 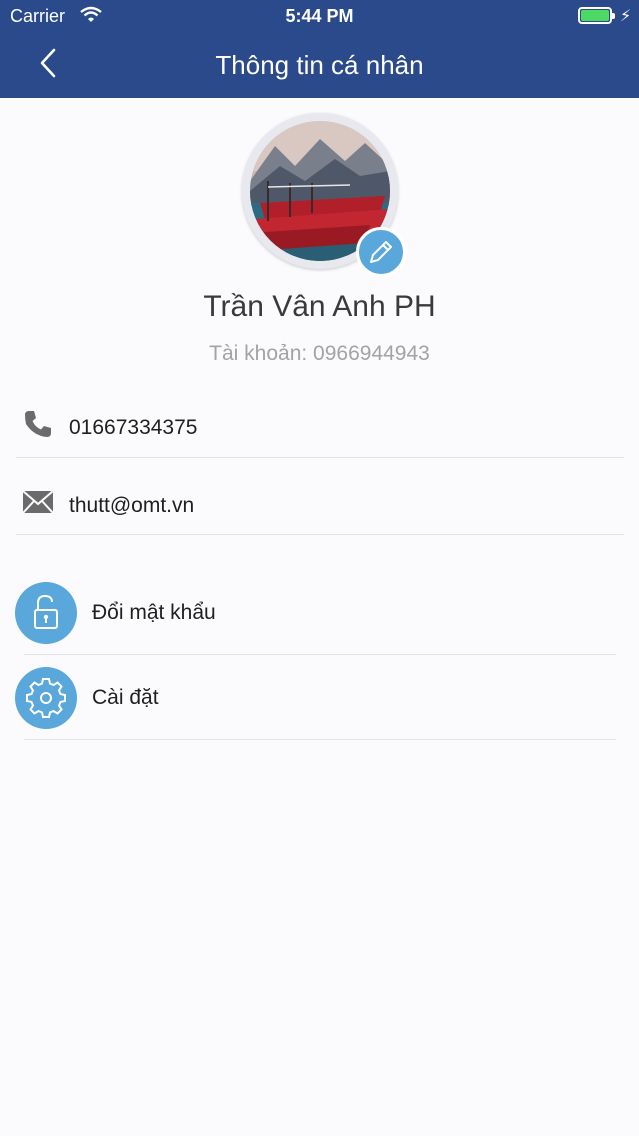 I want to click on settings-label: Cài đặt, so click(x=125, y=697).